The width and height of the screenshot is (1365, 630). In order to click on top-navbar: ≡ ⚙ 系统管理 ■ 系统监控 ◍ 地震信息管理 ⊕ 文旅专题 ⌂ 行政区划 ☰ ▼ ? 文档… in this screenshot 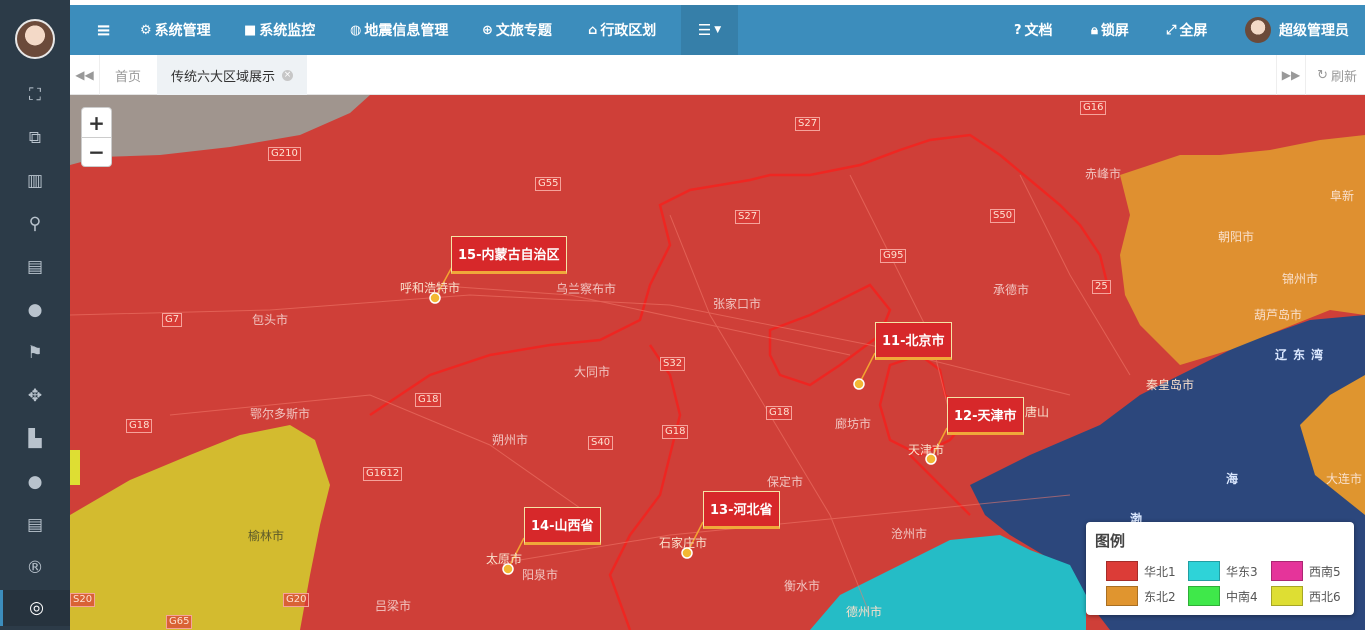, I will do `click(717, 30)`.